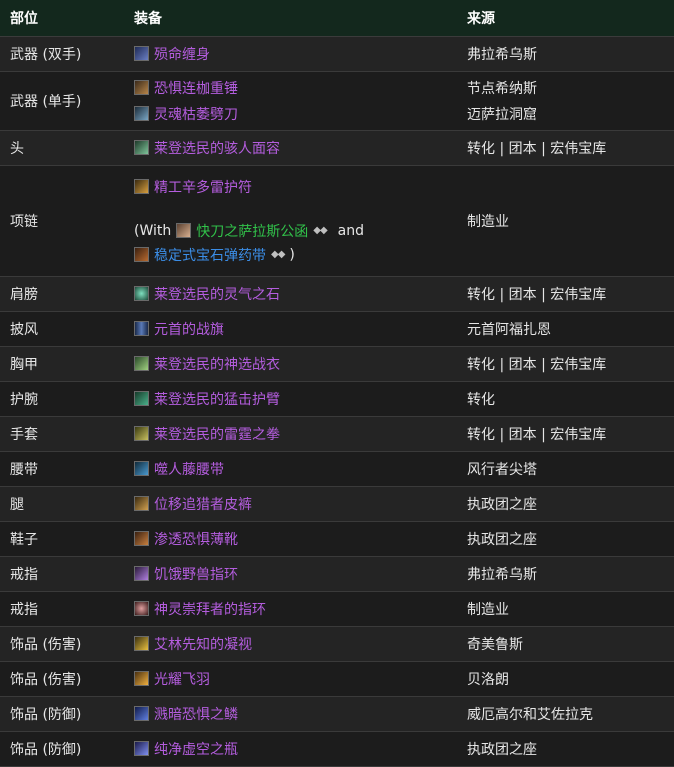 The height and width of the screenshot is (767, 674). I want to click on item-link: 莱登选民的灵气之石, so click(217, 294).